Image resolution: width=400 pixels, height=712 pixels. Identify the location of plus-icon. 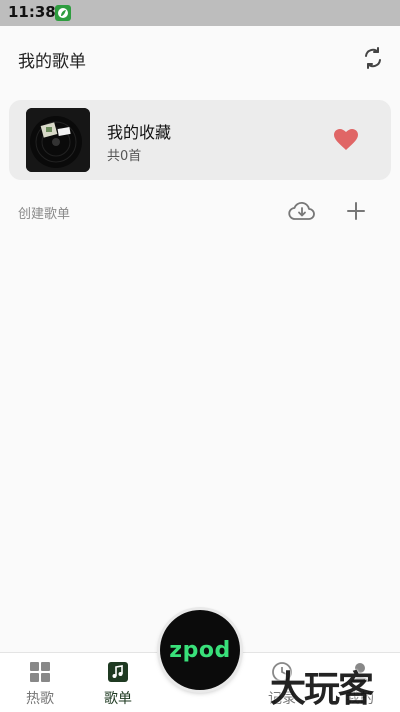
(356, 211).